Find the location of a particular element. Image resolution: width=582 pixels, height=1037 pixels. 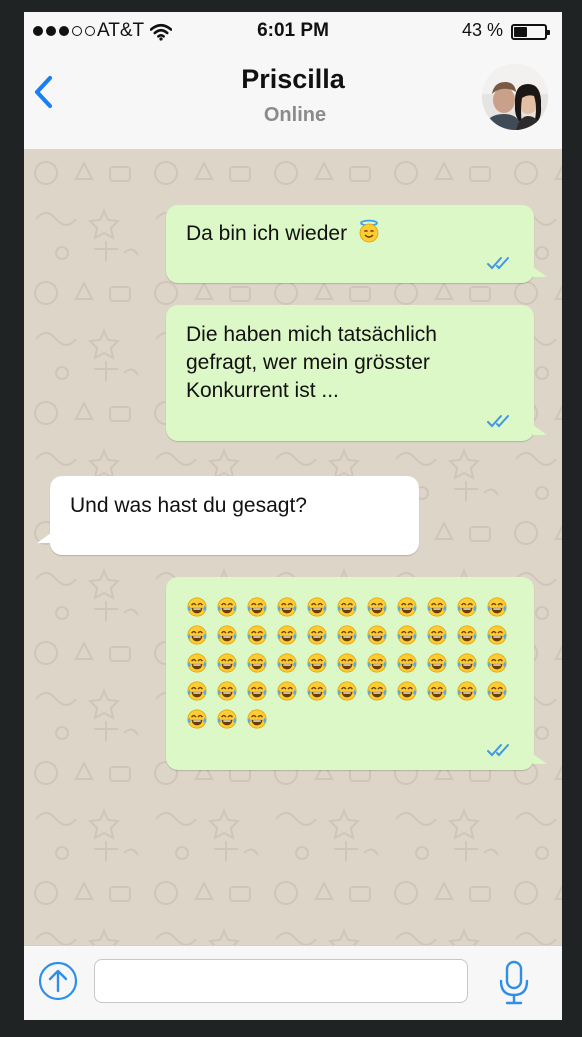

message-input is located at coordinates (281, 981).